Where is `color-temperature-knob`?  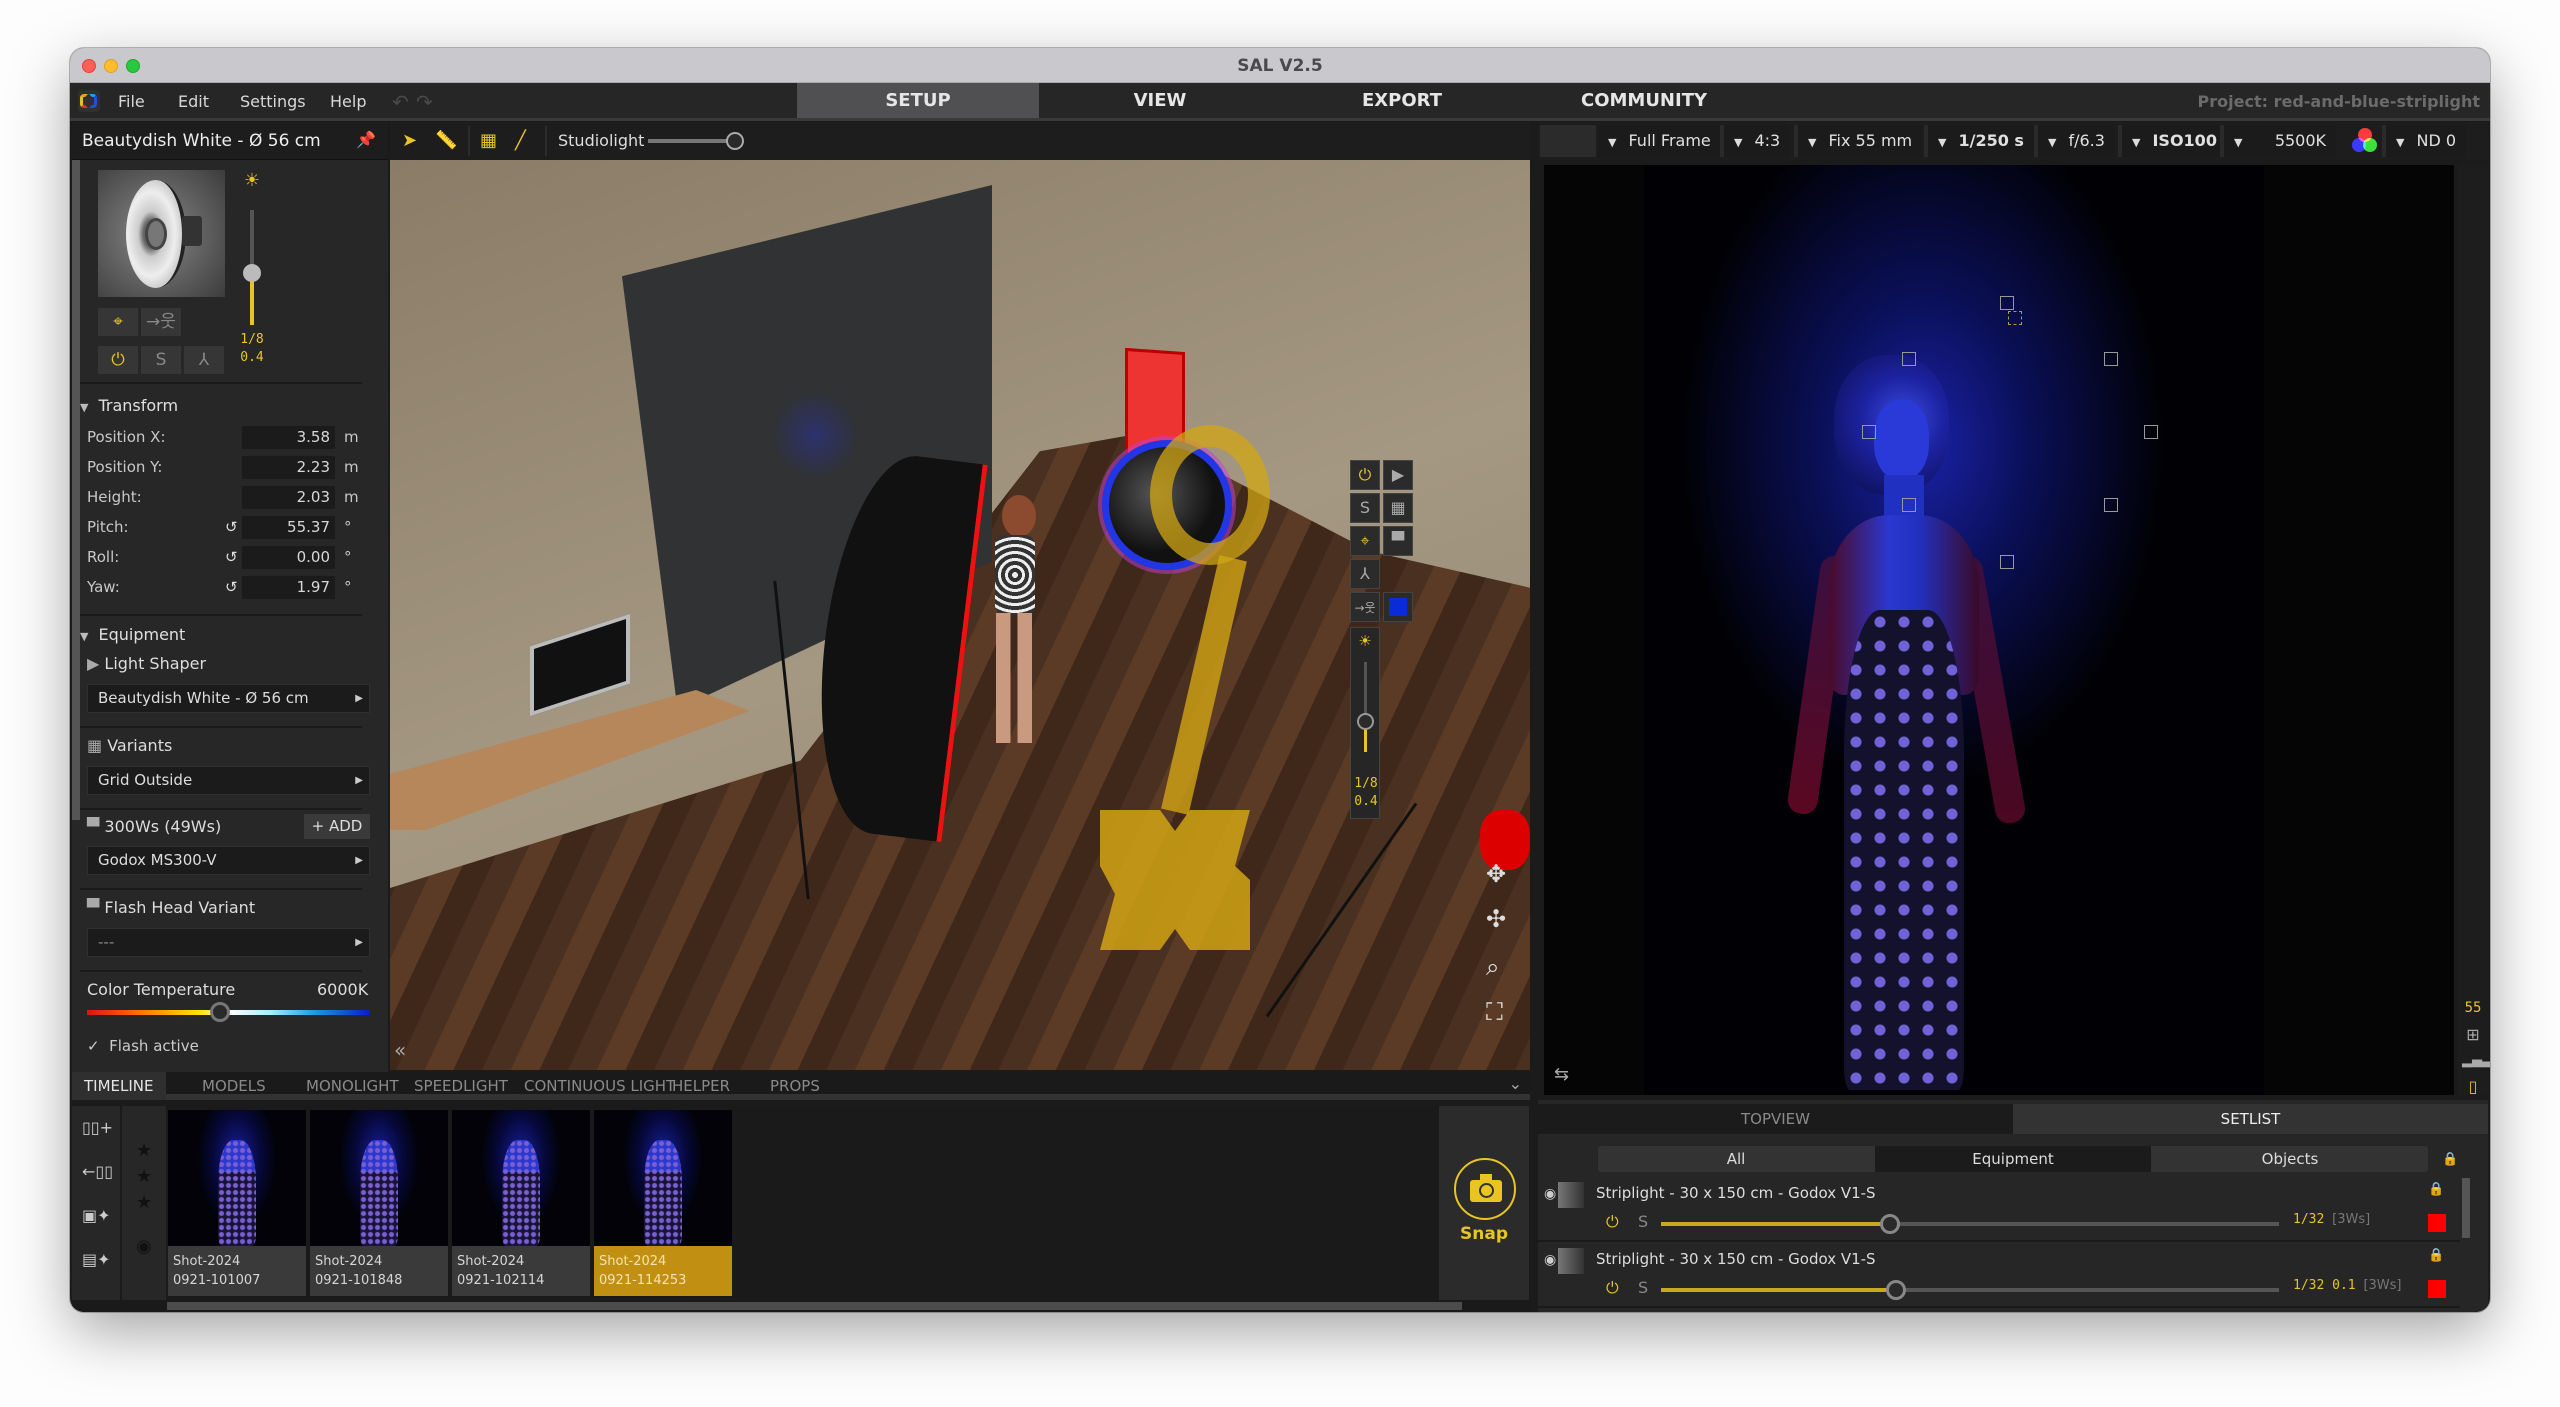
color-temperature-knob is located at coordinates (220, 1012).